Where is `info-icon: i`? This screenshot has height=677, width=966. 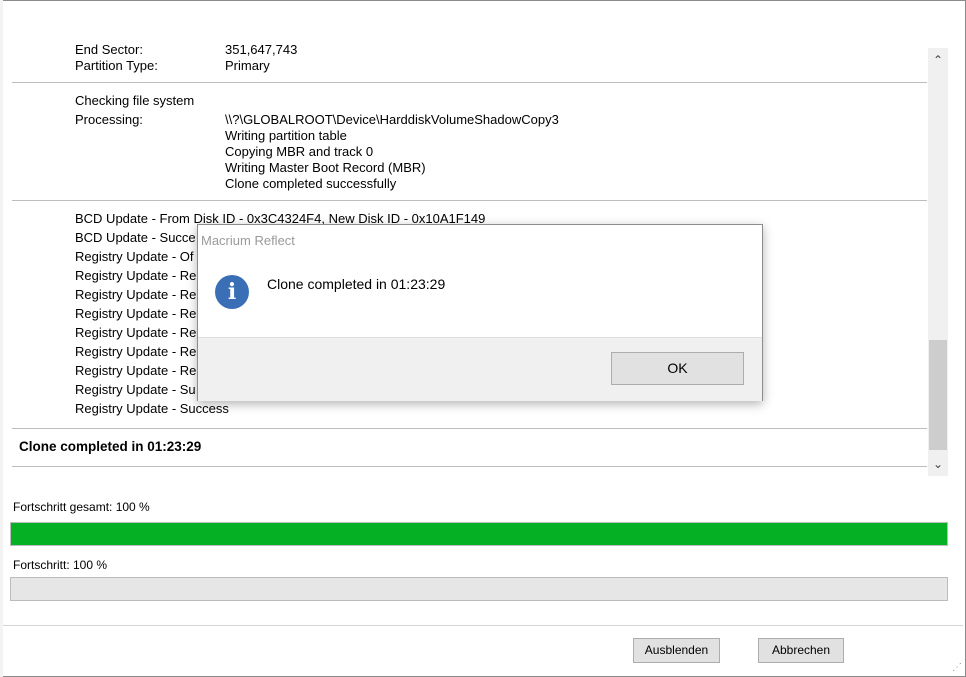 info-icon: i is located at coordinates (232, 292).